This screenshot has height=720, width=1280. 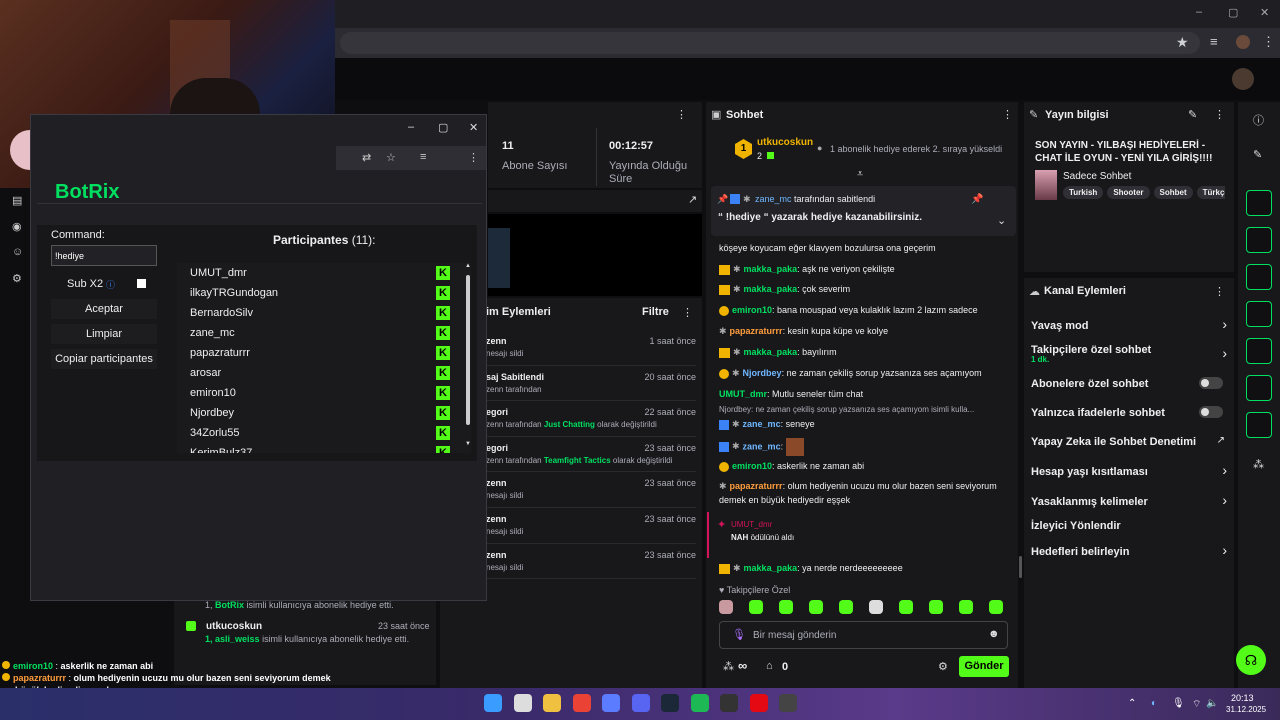 What do you see at coordinates (1132, 703) in the screenshot?
I see `tray-chevron-icon: ⌃` at bounding box center [1132, 703].